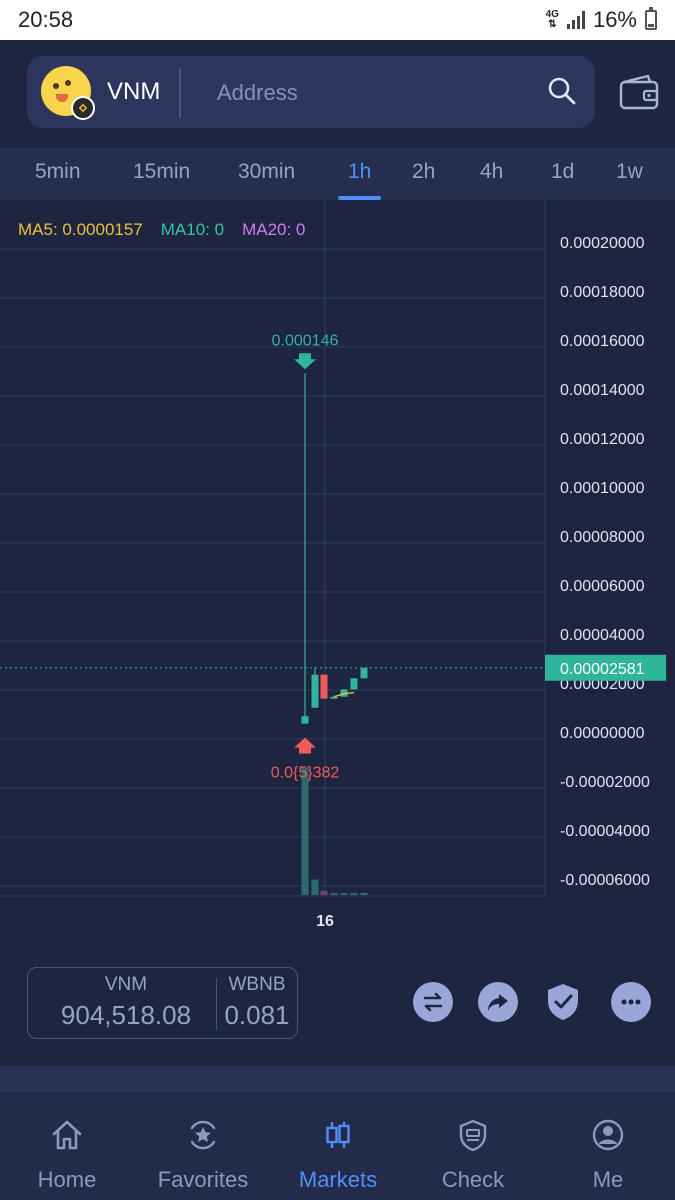  What do you see at coordinates (602, 669) in the screenshot?
I see `current-price-value: 0.00002581` at bounding box center [602, 669].